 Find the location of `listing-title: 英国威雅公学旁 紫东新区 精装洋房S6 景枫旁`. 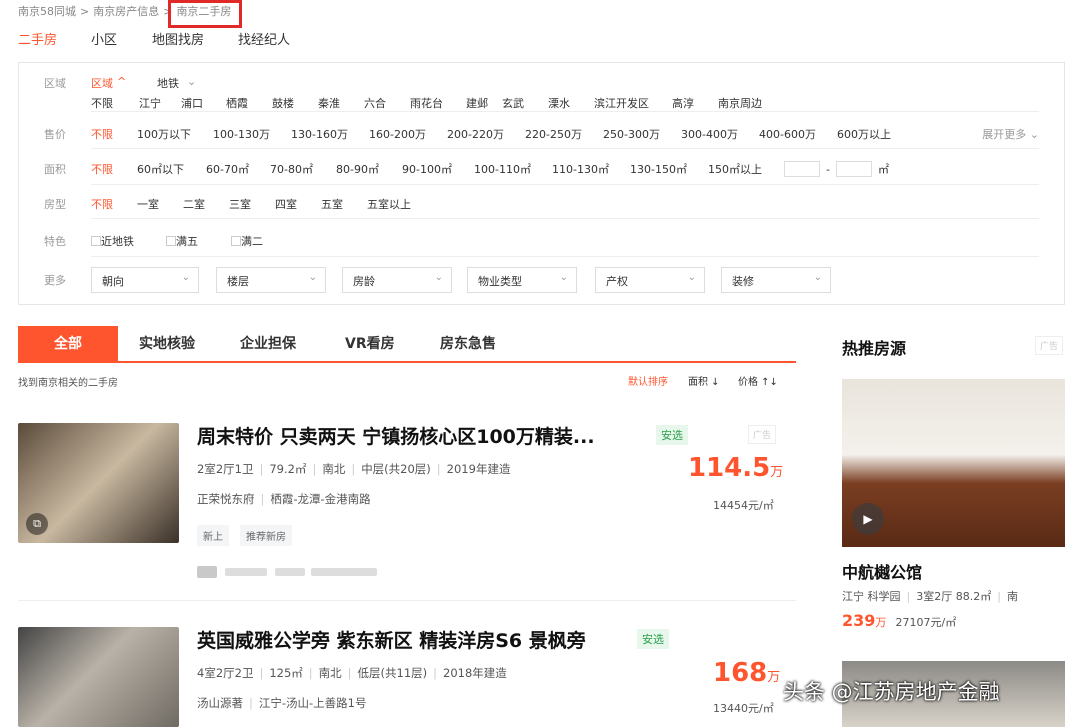

listing-title: 英国威雅公学旁 紫东新区 精装洋房S6 景枫旁 is located at coordinates (391, 639).